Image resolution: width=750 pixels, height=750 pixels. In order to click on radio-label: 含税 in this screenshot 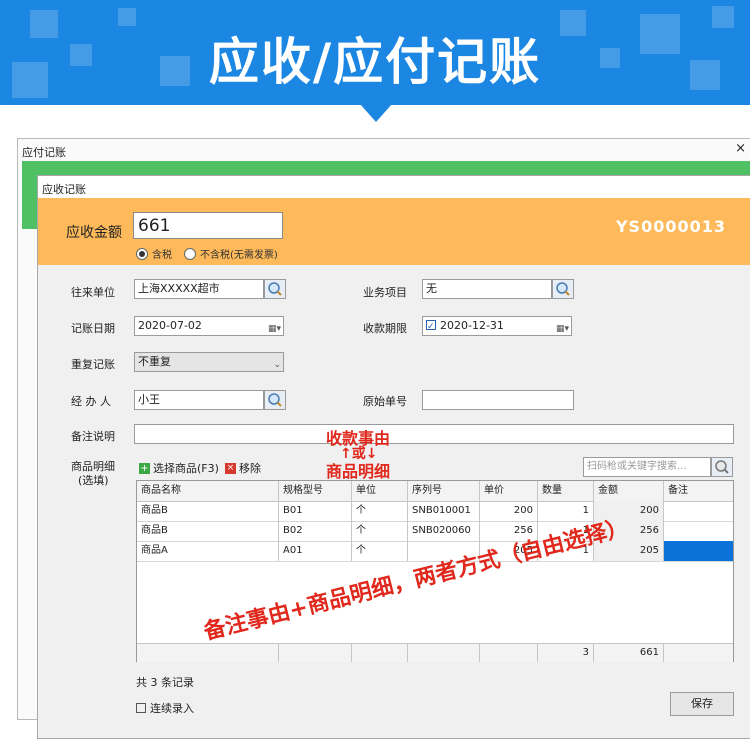, I will do `click(162, 255)`.